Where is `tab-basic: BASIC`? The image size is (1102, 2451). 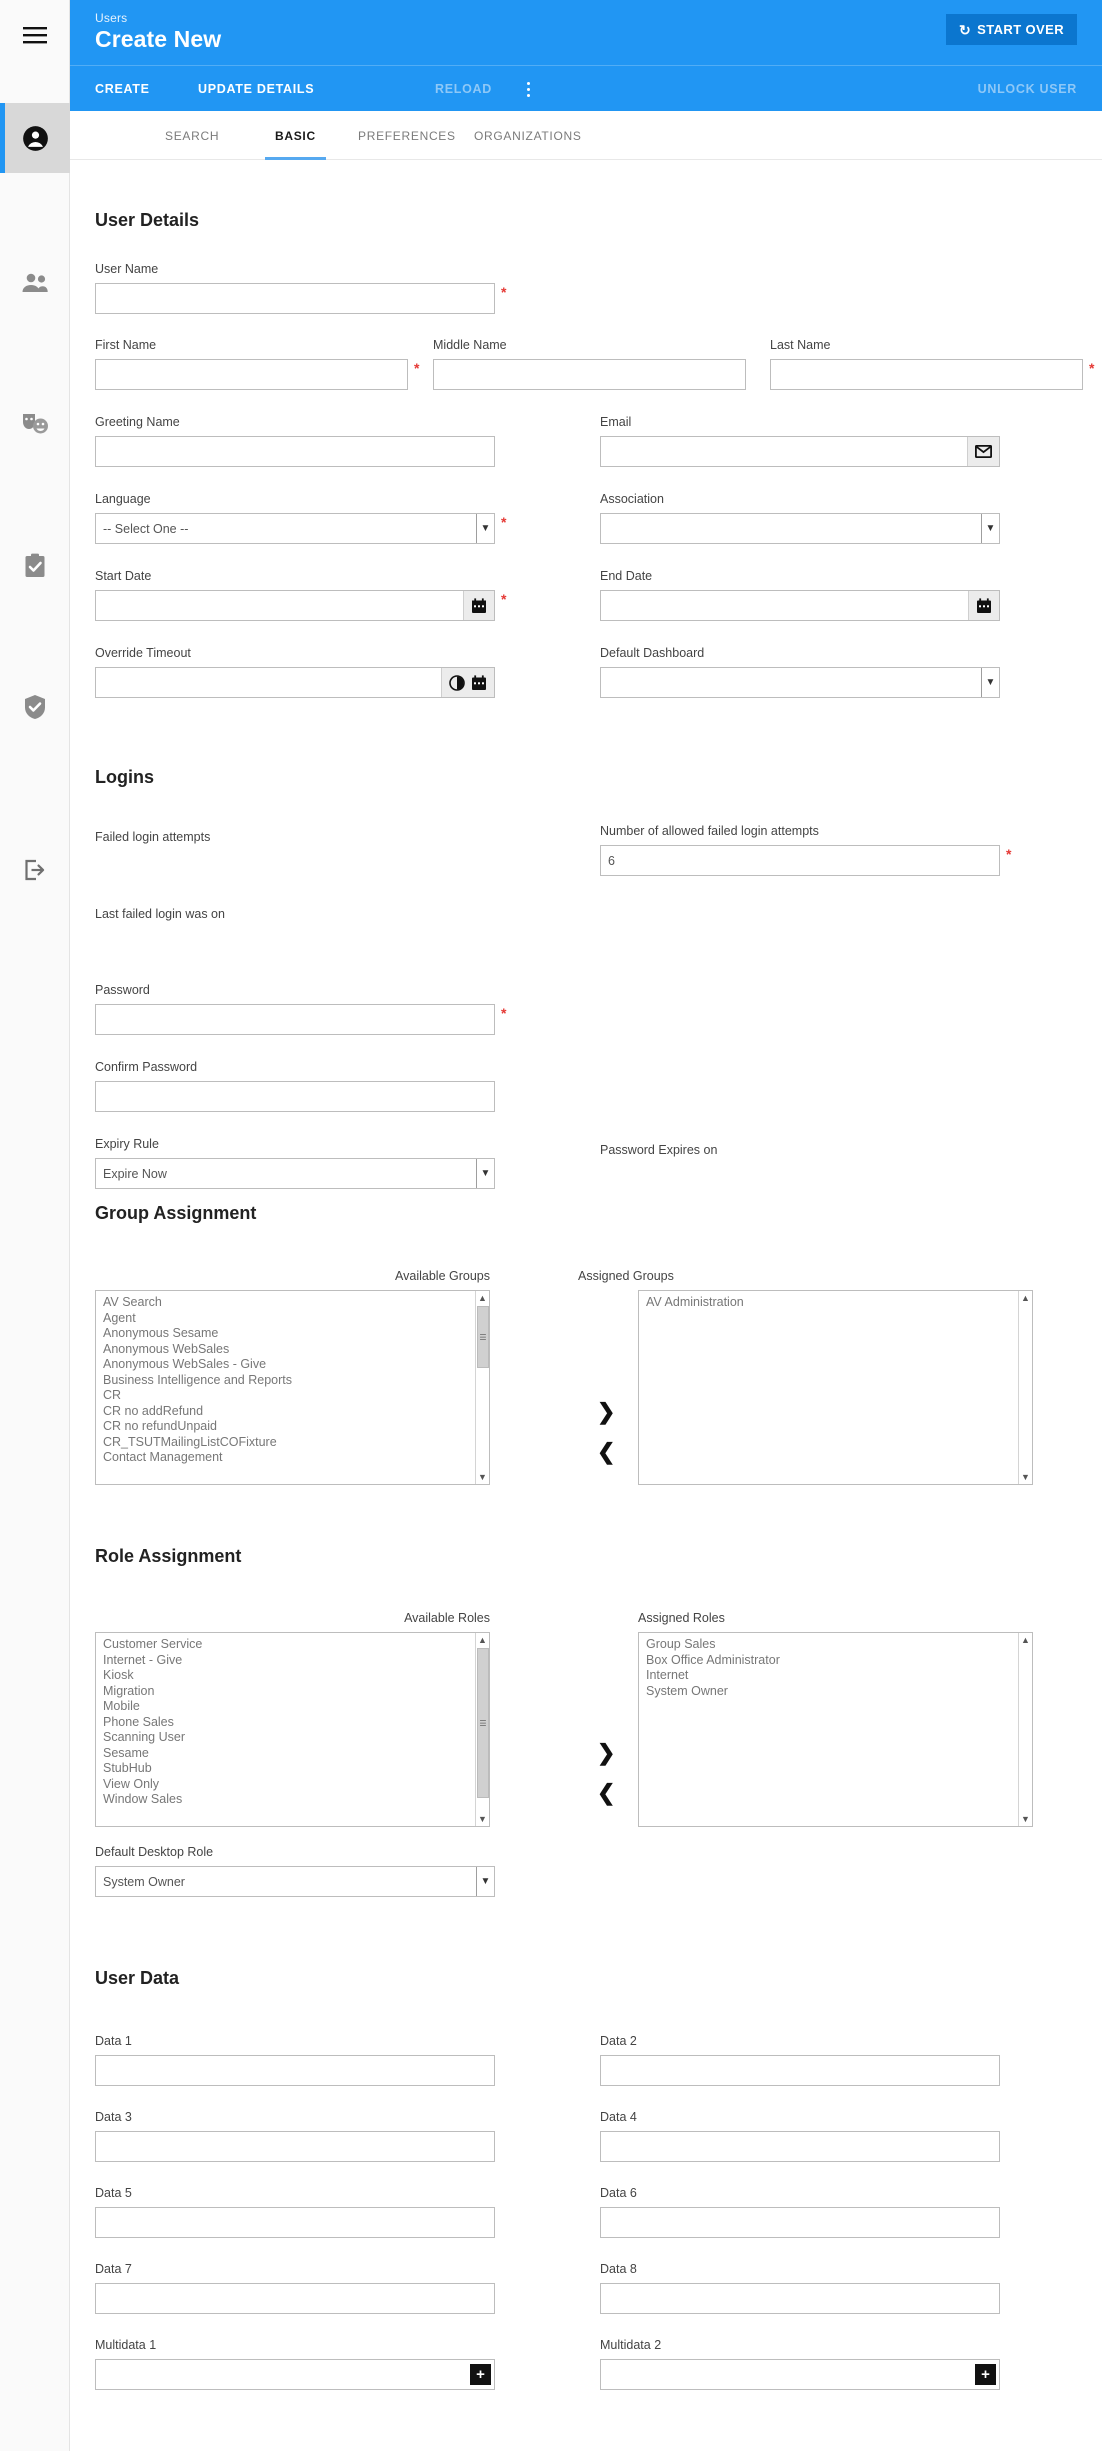
tab-basic: BASIC is located at coordinates (295, 135).